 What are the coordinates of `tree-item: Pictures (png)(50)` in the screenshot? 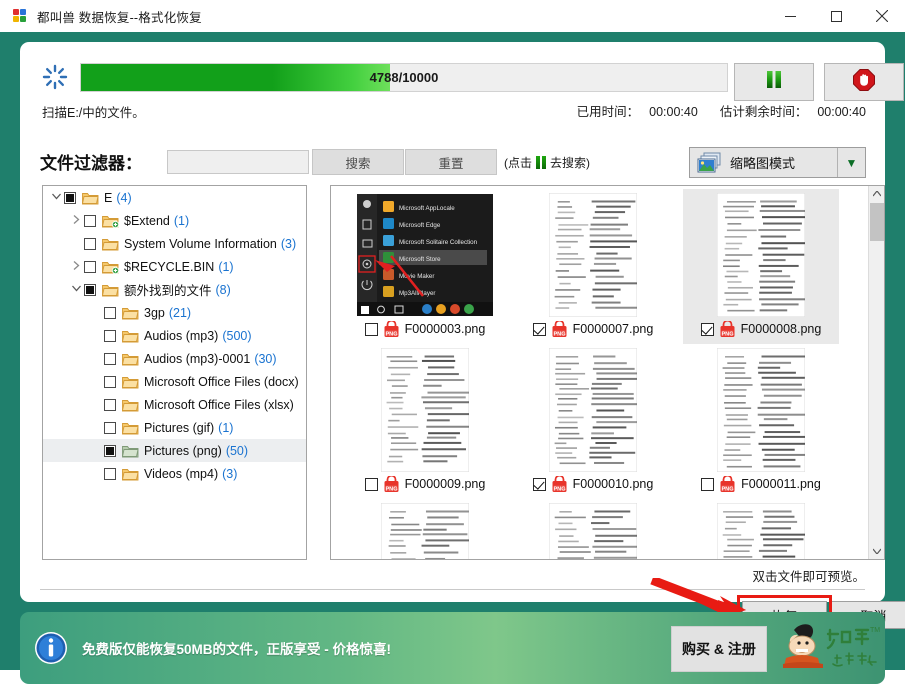 It's located at (174, 450).